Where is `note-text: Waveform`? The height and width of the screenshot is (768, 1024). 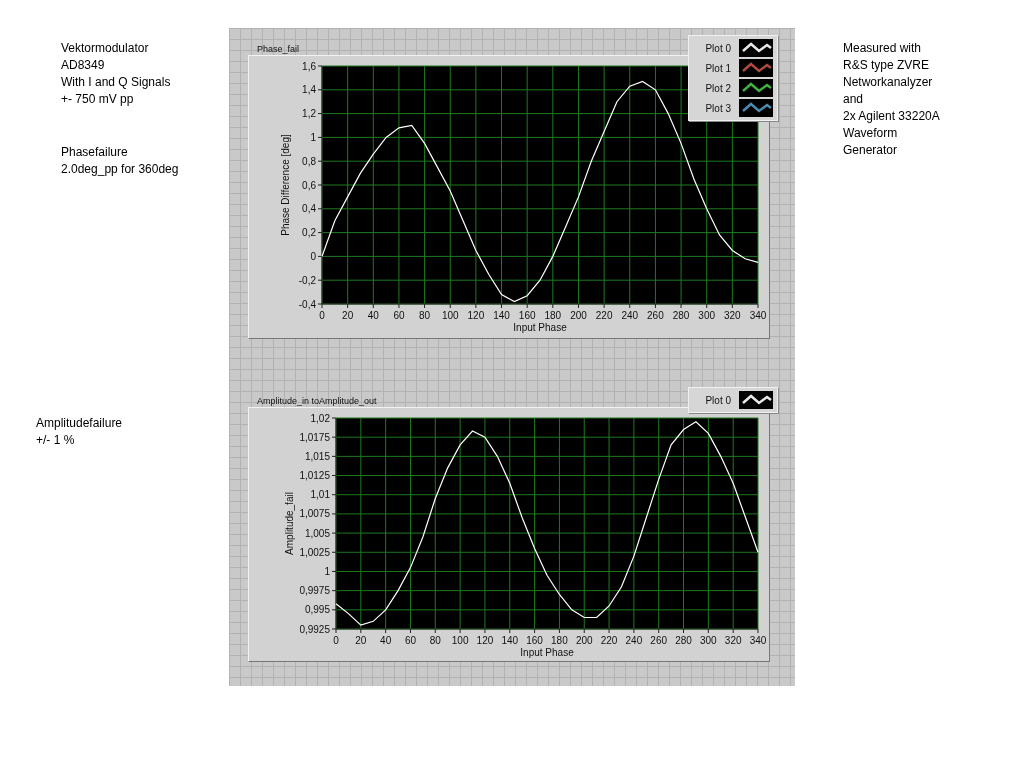
note-text: Waveform is located at coordinates (870, 133).